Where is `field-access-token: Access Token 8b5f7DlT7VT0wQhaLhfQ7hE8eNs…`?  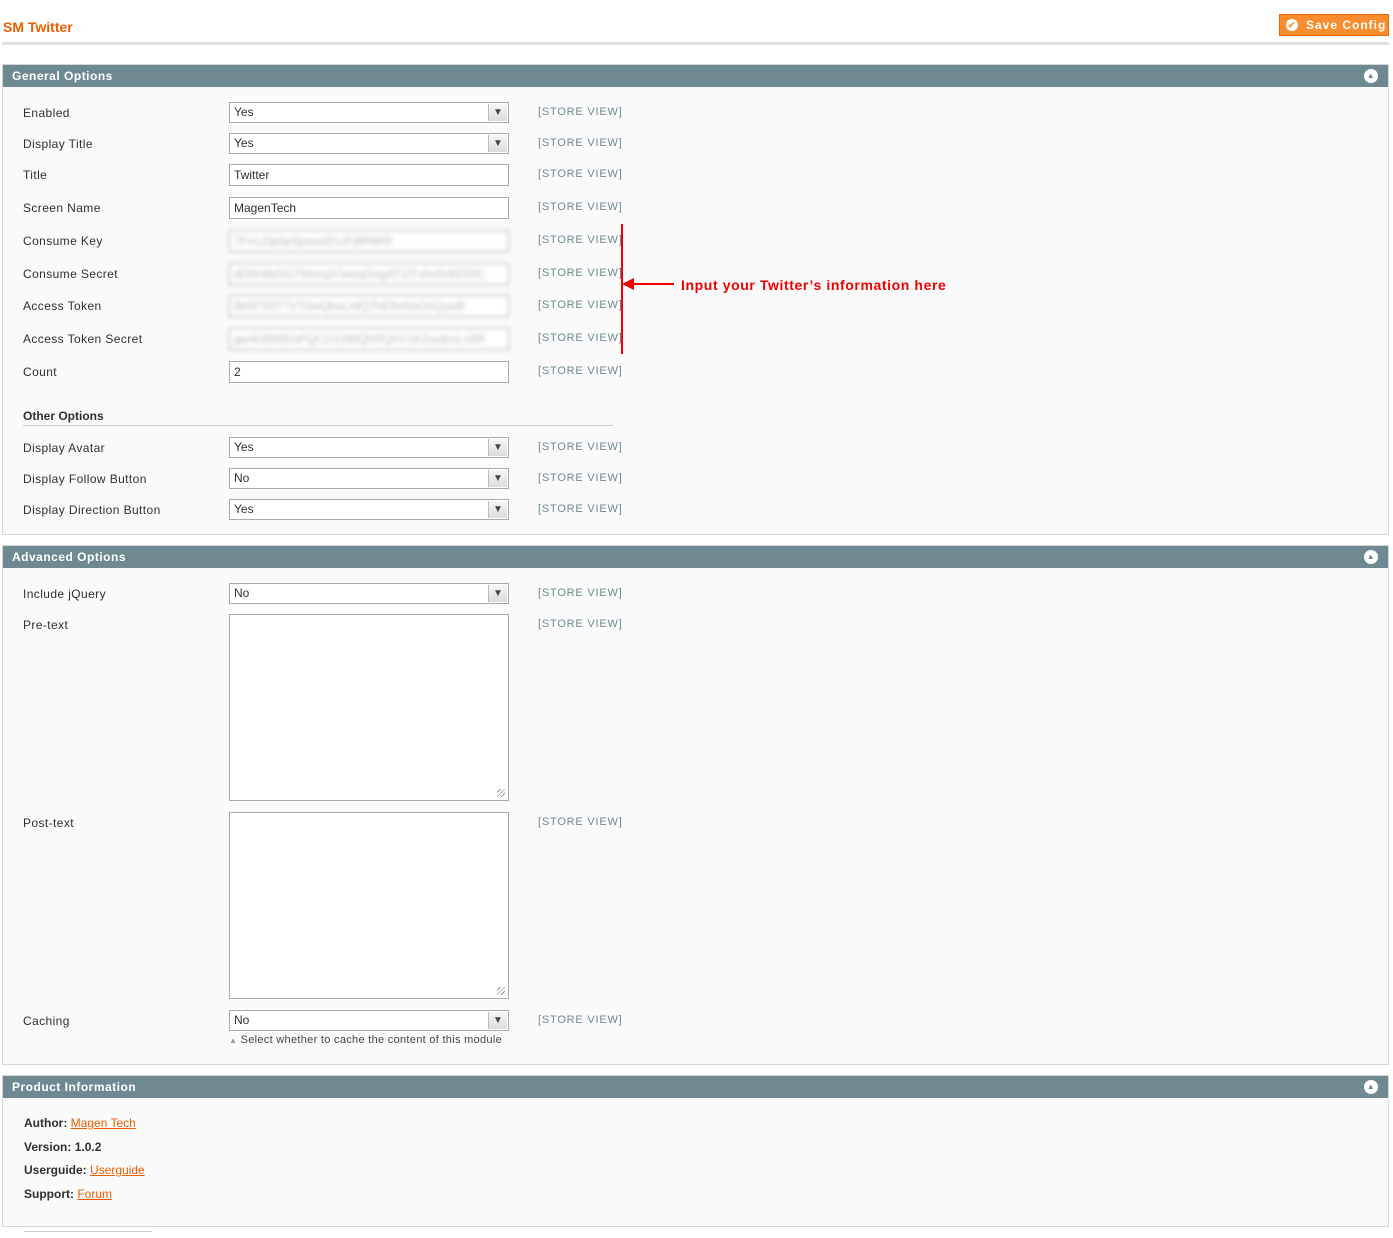 field-access-token: Access Token 8b5f7DlT7VT0wQhaLhfQ7hE8eNs… is located at coordinates (695, 307).